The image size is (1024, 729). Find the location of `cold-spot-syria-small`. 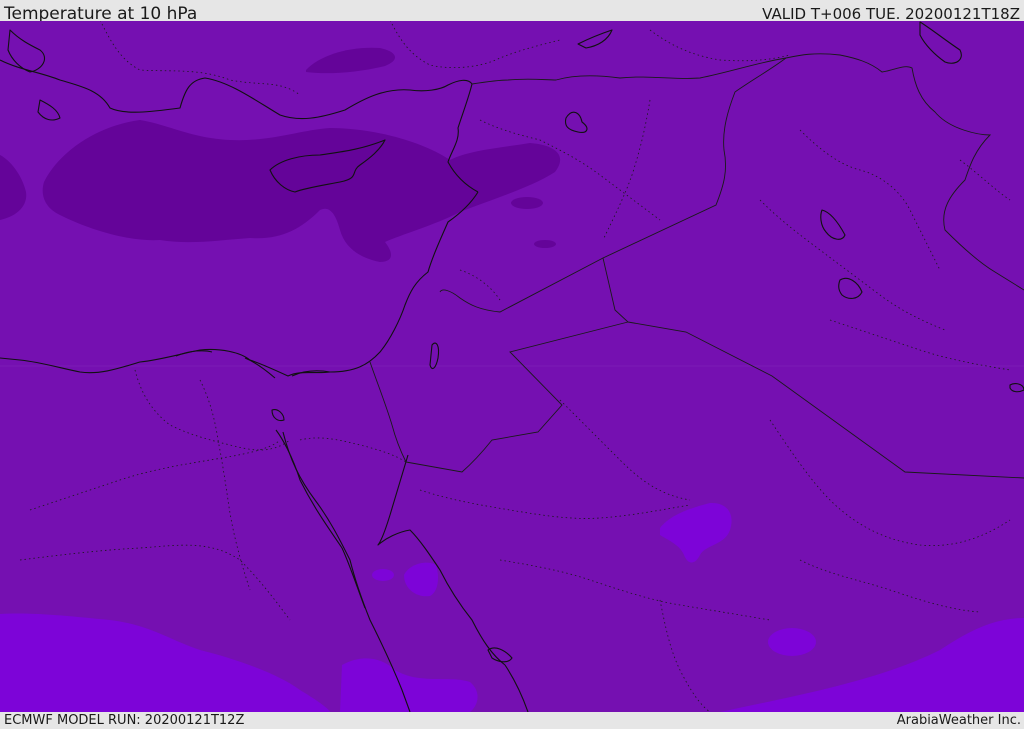

cold-spot-syria-small is located at coordinates (545, 244).